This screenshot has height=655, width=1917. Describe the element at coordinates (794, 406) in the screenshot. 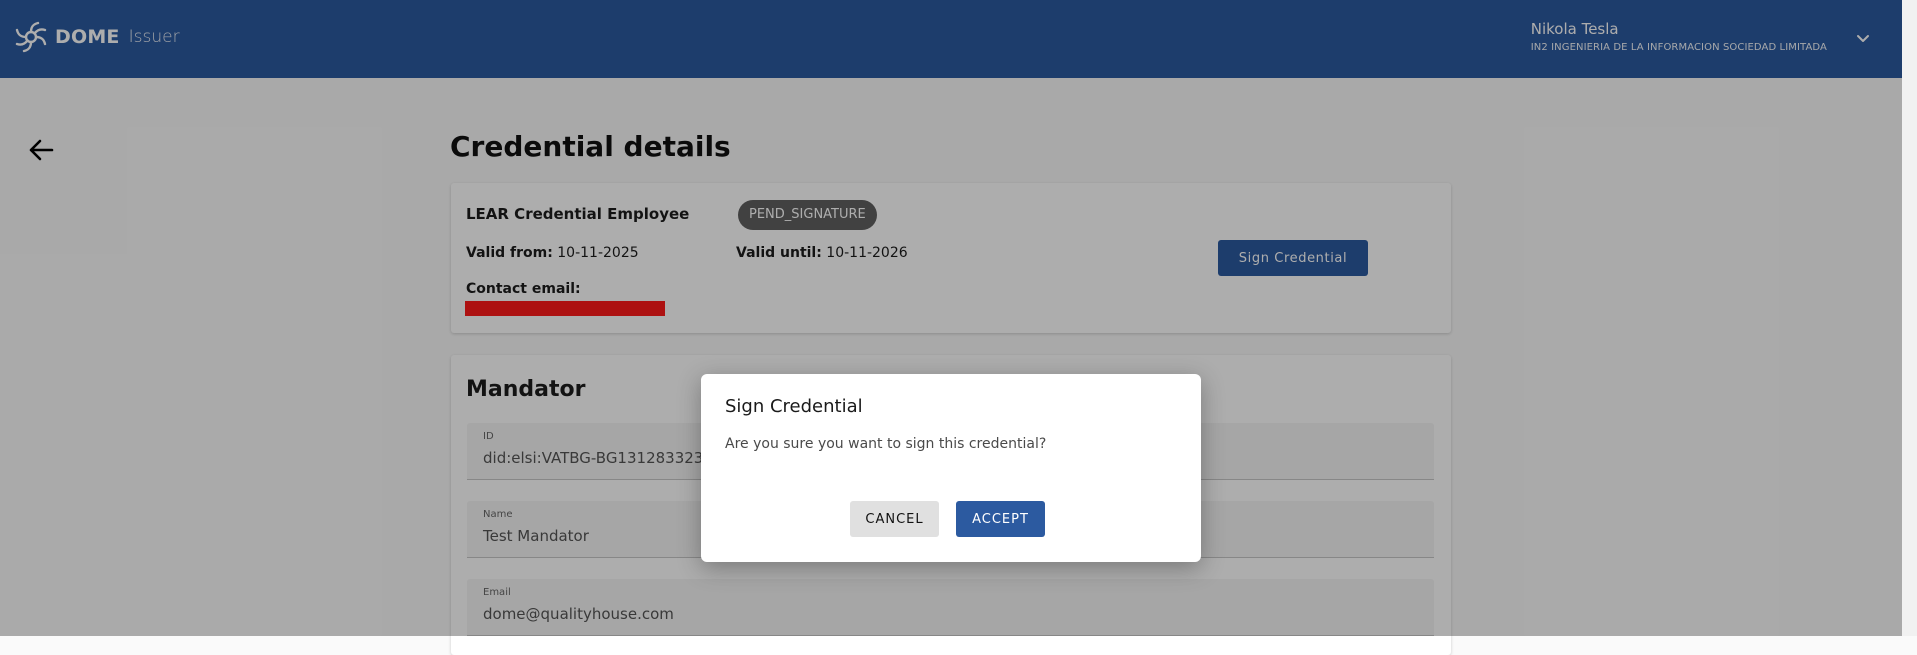

I see `dialog-title: Sign Credential` at that location.